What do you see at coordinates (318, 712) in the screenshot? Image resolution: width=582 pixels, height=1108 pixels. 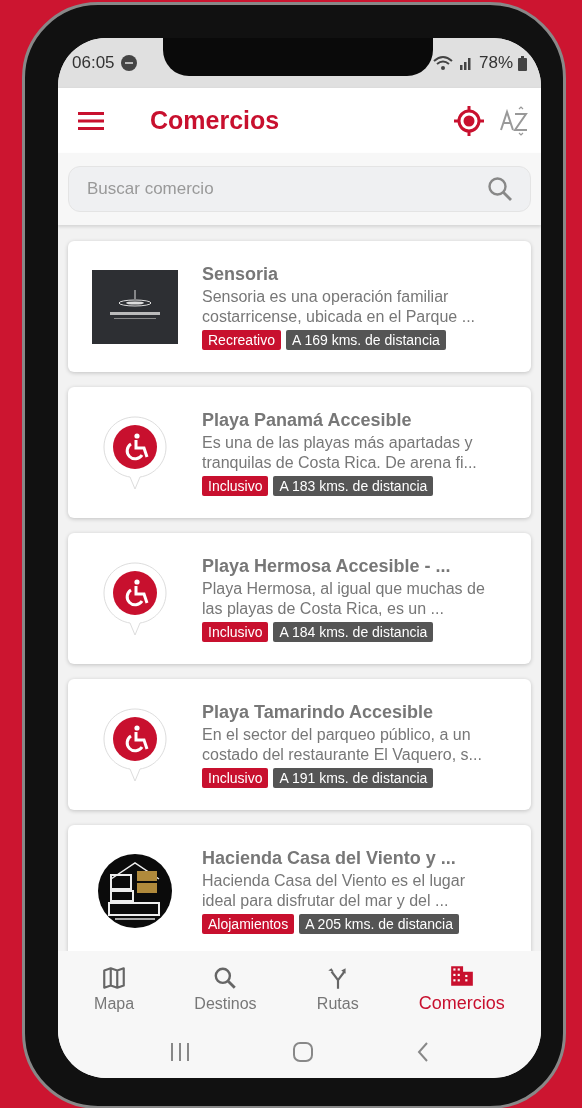 I see `business-name: Playa Tamarindo Accesible` at bounding box center [318, 712].